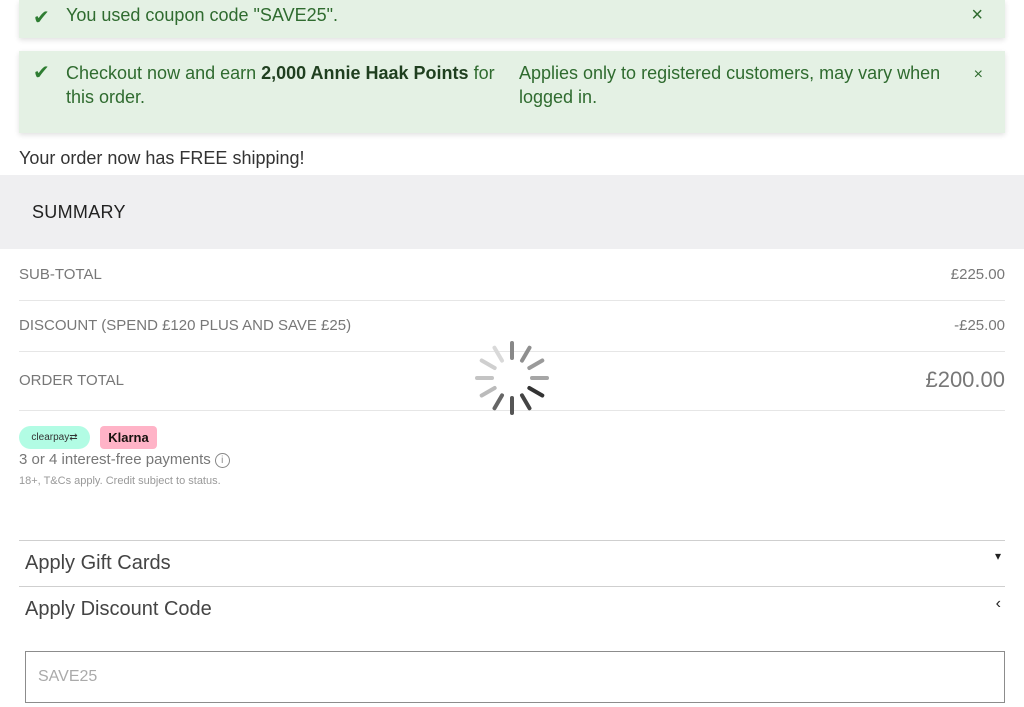 The image size is (1024, 707). Describe the element at coordinates (997, 556) in the screenshot. I see `caret-down-icon: ▾` at that location.